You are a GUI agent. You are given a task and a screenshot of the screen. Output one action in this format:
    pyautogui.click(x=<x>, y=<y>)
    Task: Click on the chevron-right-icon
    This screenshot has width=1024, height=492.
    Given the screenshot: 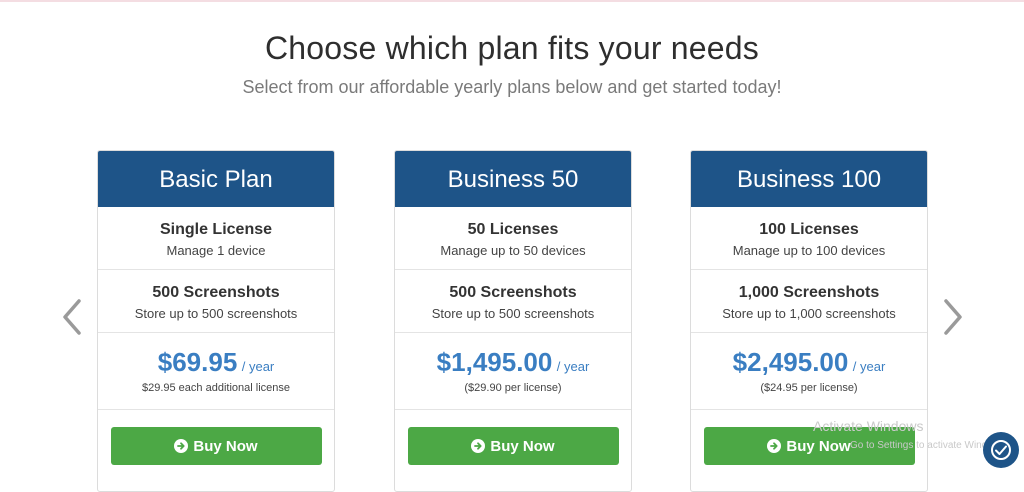 What is the action you would take?
    pyautogui.click(x=953, y=317)
    